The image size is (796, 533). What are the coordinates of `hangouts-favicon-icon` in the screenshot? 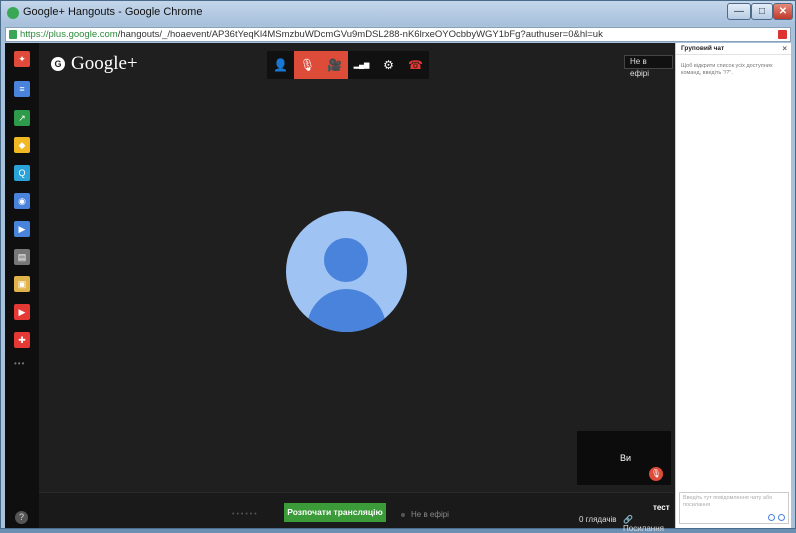 It's located at (13, 13).